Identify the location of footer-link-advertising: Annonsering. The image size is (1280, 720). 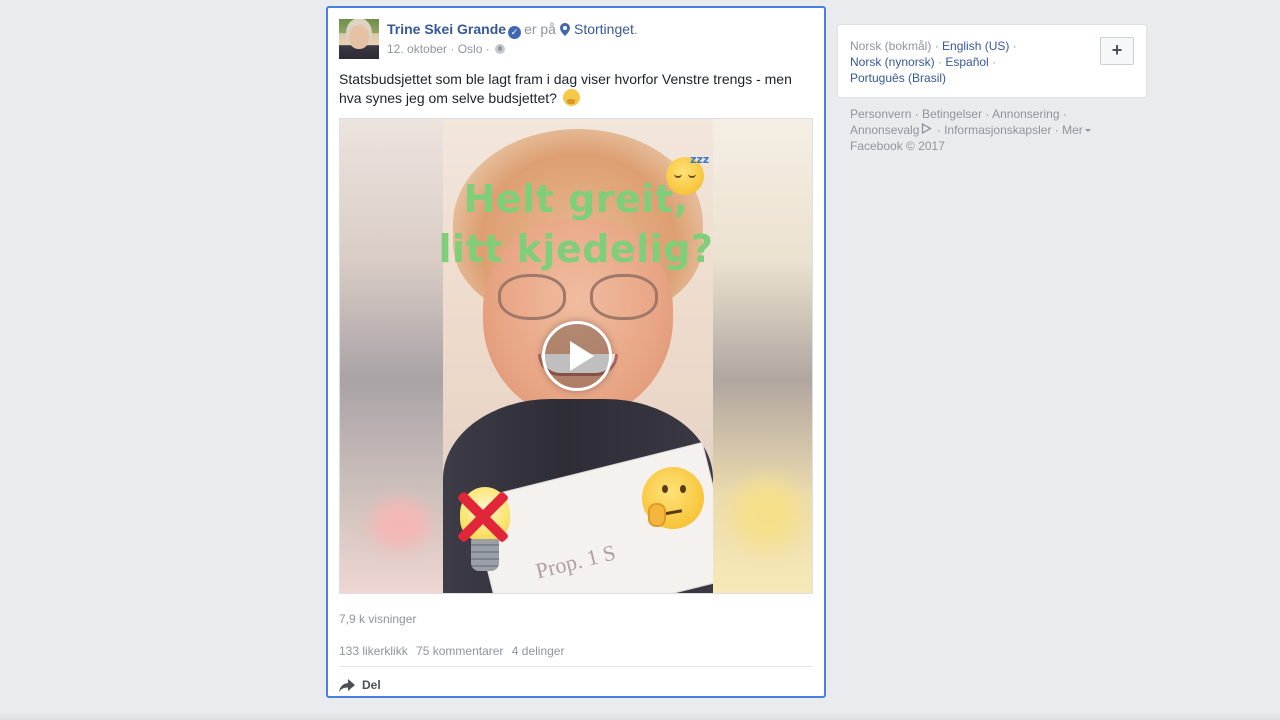
(1025, 114).